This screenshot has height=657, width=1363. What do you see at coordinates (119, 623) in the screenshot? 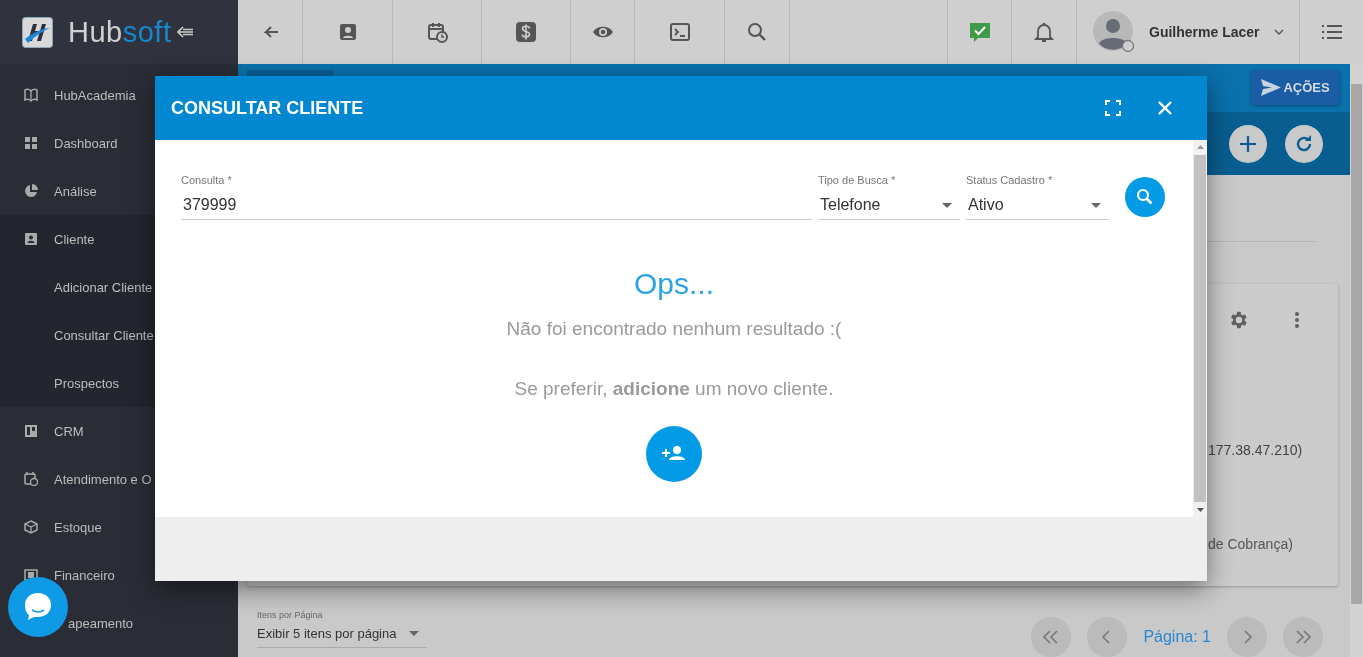
I see `sidebar-item: apeamento` at bounding box center [119, 623].